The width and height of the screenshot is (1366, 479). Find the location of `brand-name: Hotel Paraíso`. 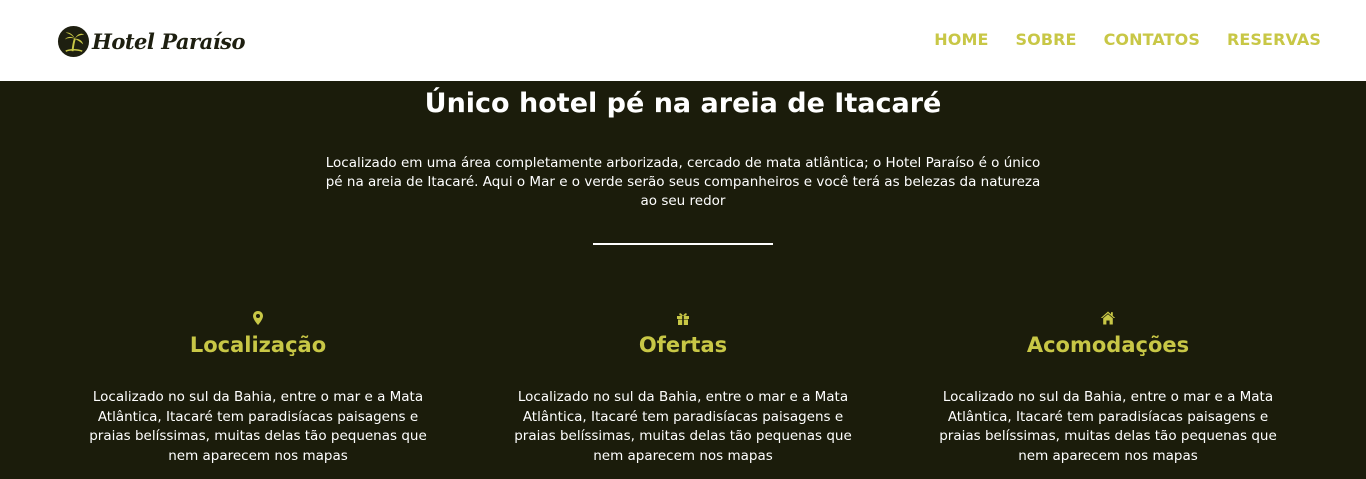

brand-name: Hotel Paraíso is located at coordinates (169, 41).